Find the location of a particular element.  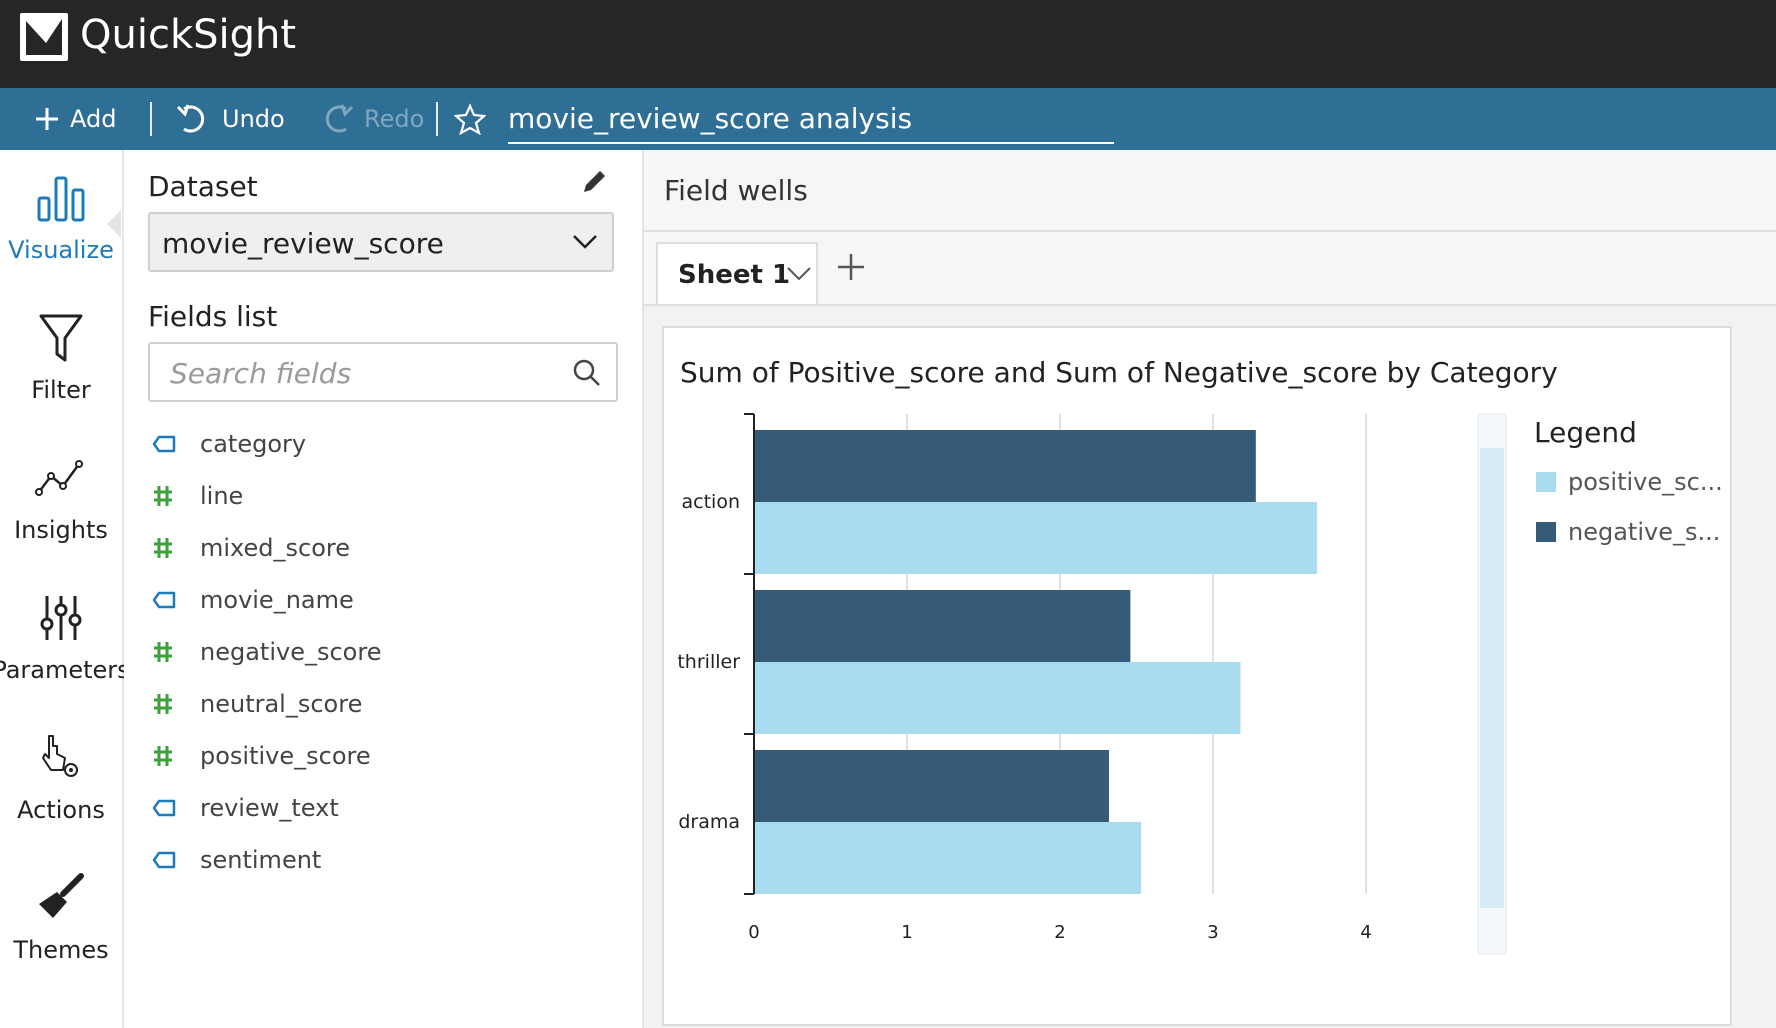

sheet-tab-strip: Sheet 1 is located at coordinates (1210, 269).